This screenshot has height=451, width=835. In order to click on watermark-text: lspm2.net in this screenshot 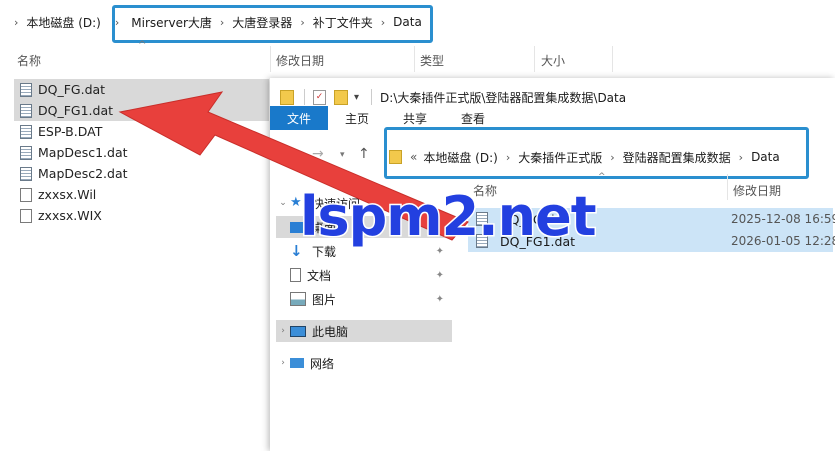, I will do `click(449, 217)`.